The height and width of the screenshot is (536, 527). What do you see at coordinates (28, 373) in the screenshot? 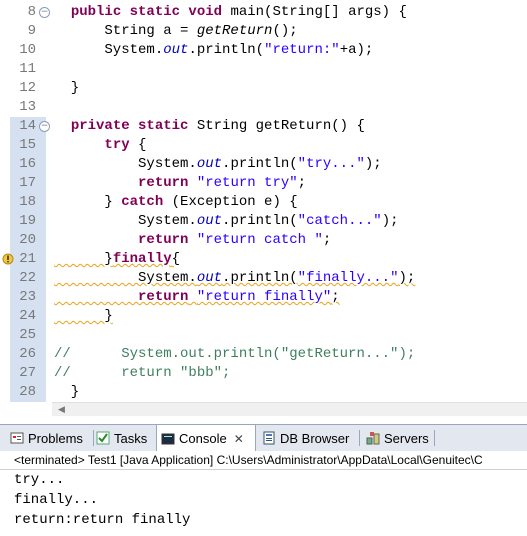
I see `line-number: 27` at bounding box center [28, 373].